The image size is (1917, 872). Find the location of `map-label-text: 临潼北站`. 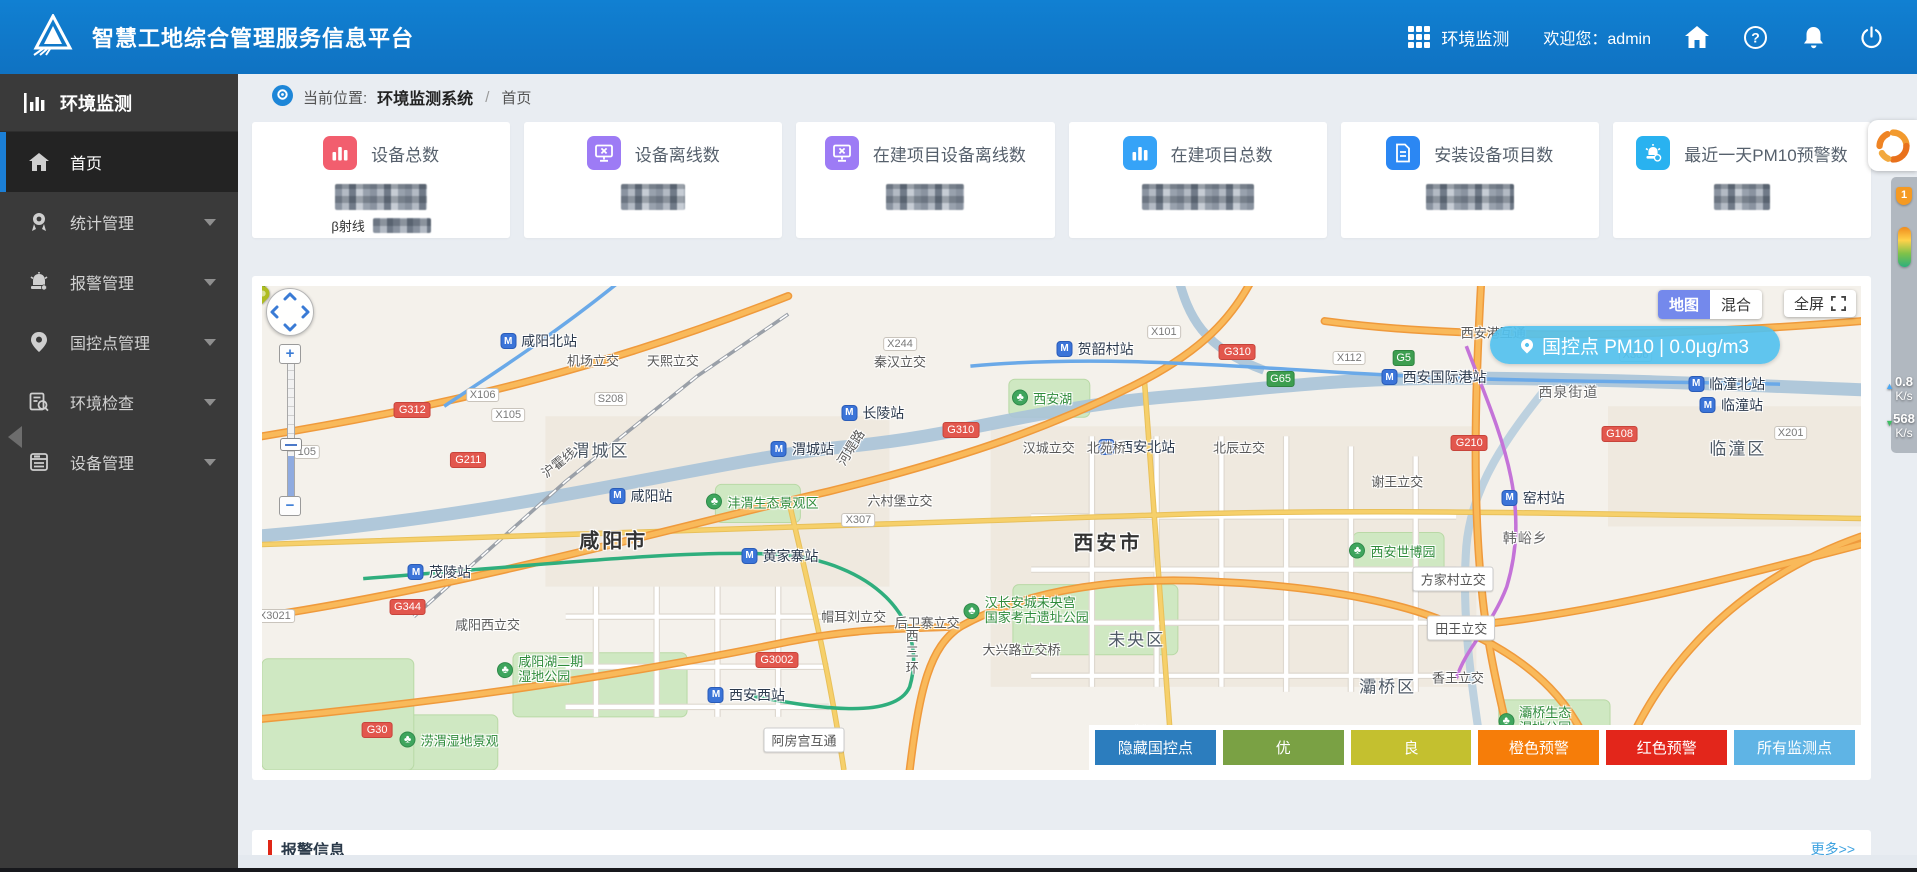

map-label-text: 临潼北站 is located at coordinates (1737, 383).